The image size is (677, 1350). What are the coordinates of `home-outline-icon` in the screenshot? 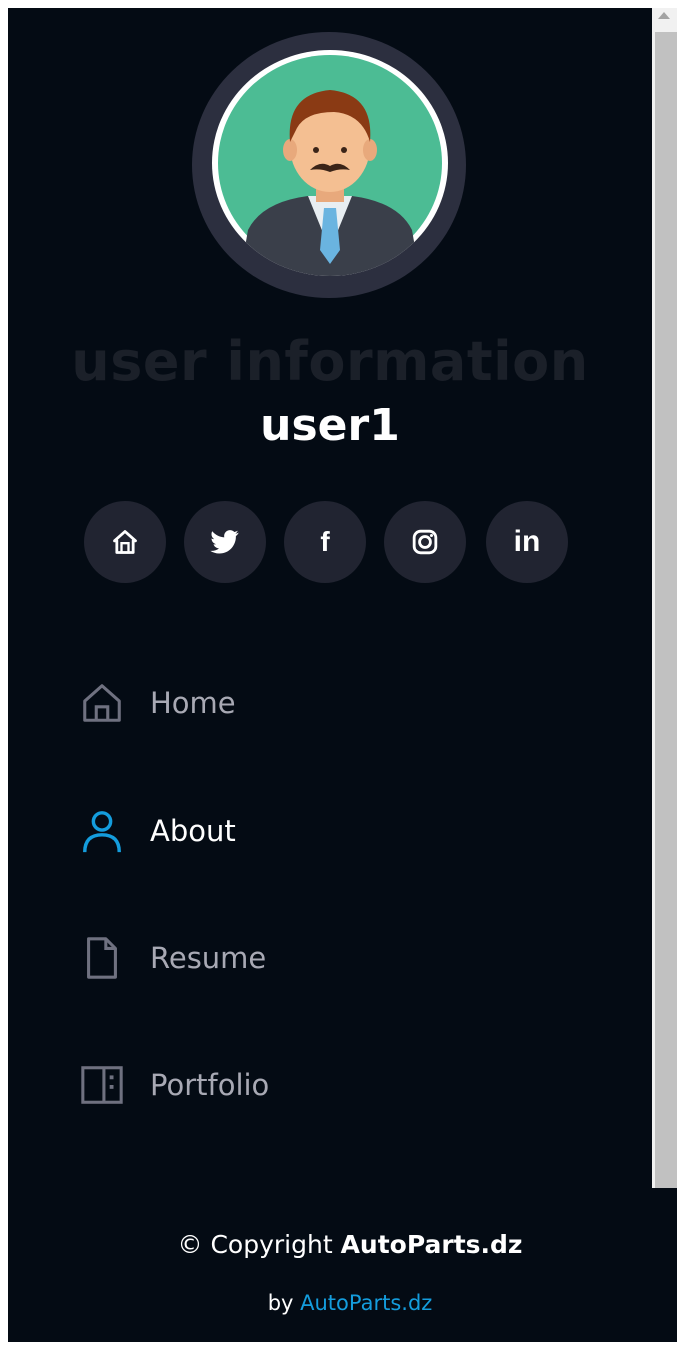 It's located at (102, 703).